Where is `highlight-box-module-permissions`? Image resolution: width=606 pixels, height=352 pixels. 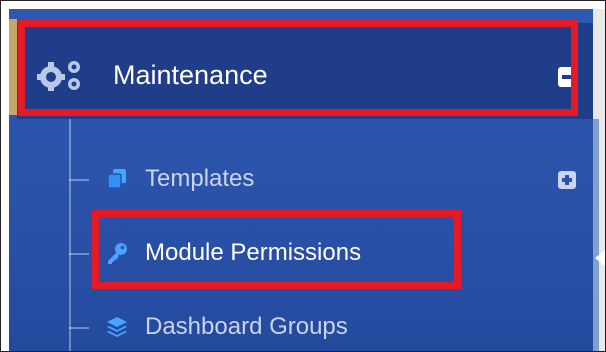
highlight-box-module-permissions is located at coordinates (276, 249).